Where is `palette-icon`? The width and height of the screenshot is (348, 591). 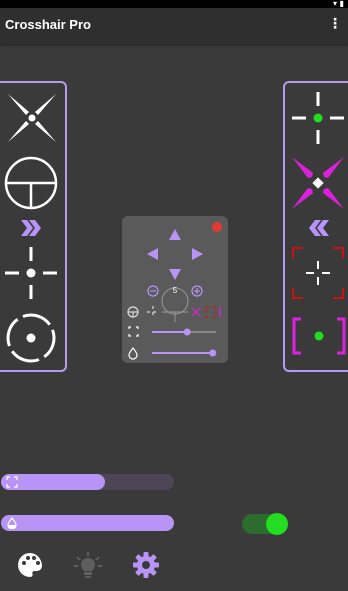
palette-icon is located at coordinates (30, 565).